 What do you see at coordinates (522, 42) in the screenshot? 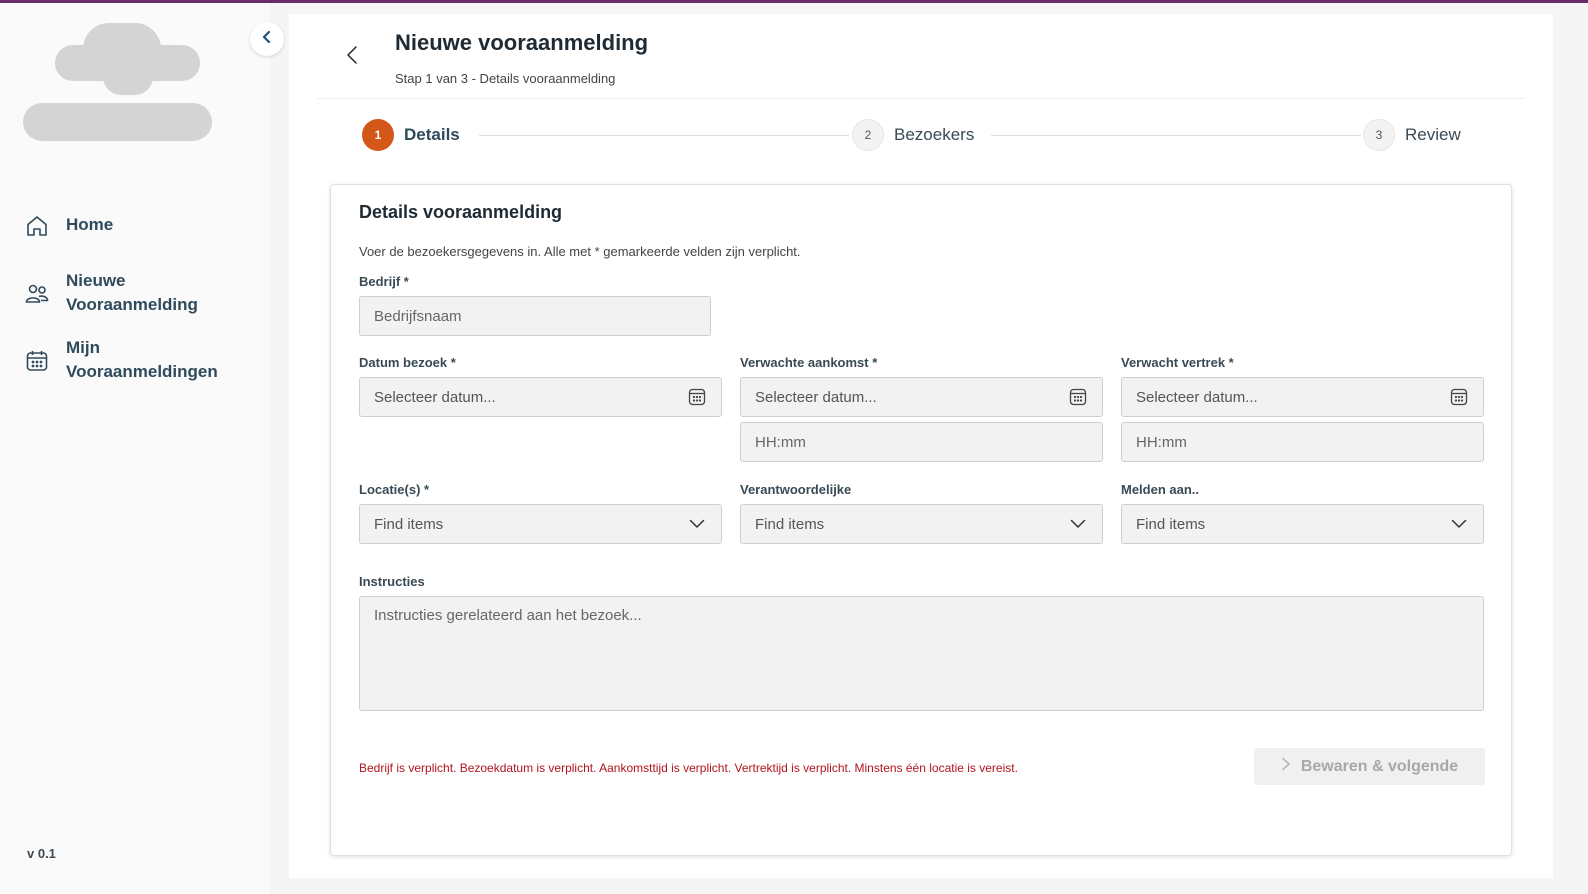
I see `page-title: Nieuwe vooraanmelding` at bounding box center [522, 42].